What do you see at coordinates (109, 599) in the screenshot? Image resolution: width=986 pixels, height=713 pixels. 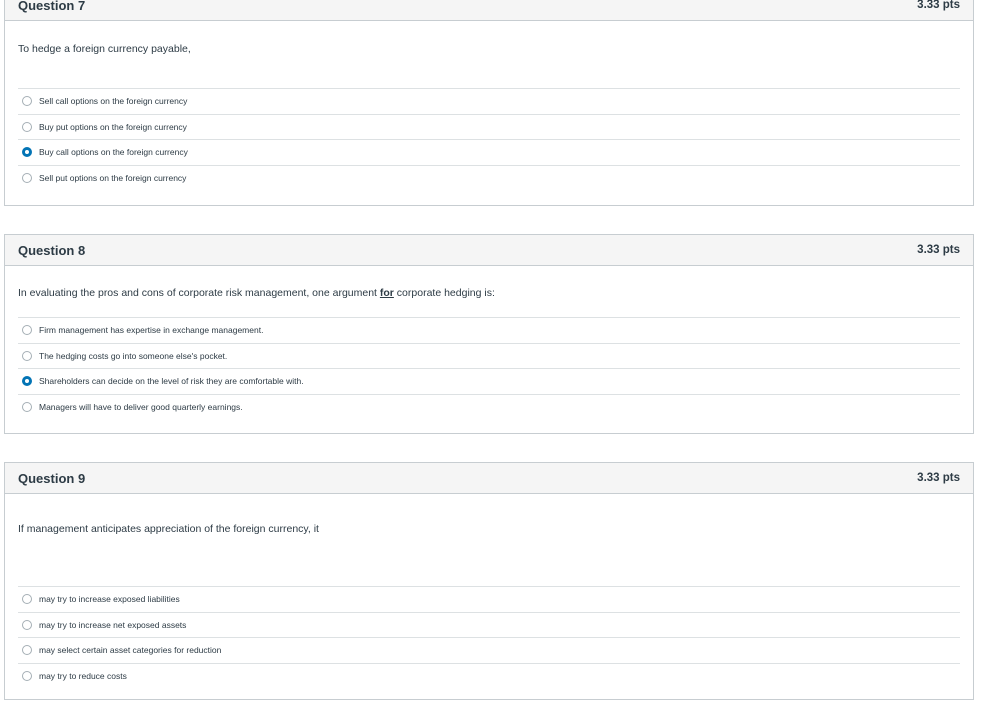 I see `answer-label: may try to increase exposed liabilities` at bounding box center [109, 599].